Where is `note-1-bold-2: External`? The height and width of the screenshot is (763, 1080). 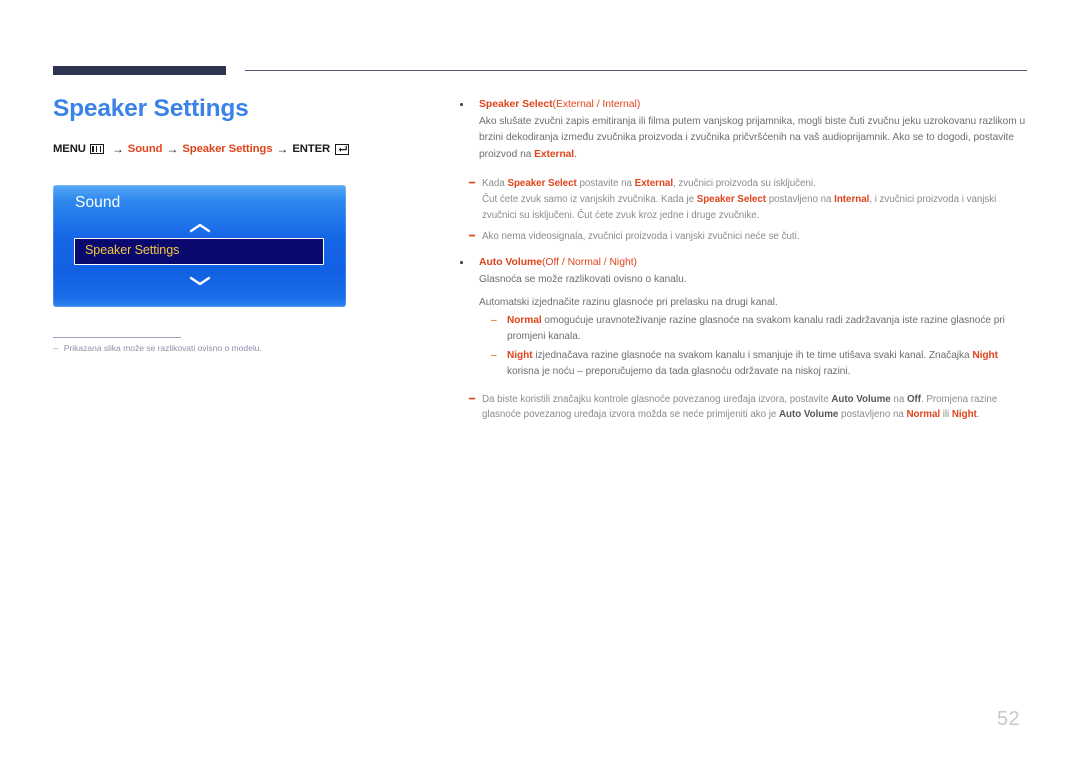
note-1-bold-2: External is located at coordinates (654, 184).